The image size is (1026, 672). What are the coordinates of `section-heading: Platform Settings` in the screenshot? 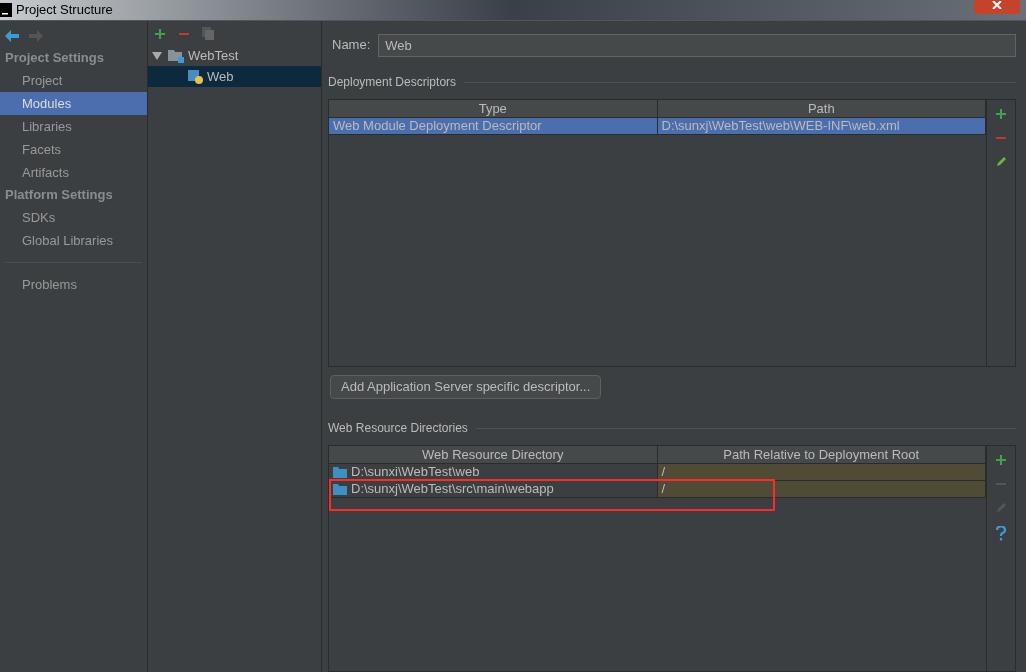 It's located at (59, 195).